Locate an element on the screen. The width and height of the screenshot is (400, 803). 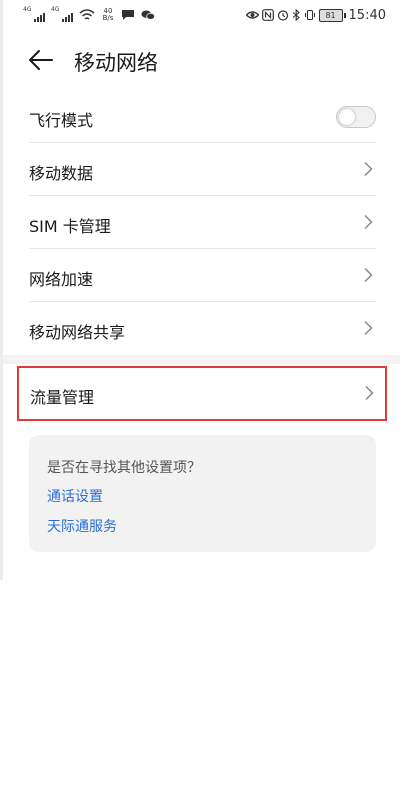
network-acceleration-row: 网络加速 is located at coordinates (200, 275).